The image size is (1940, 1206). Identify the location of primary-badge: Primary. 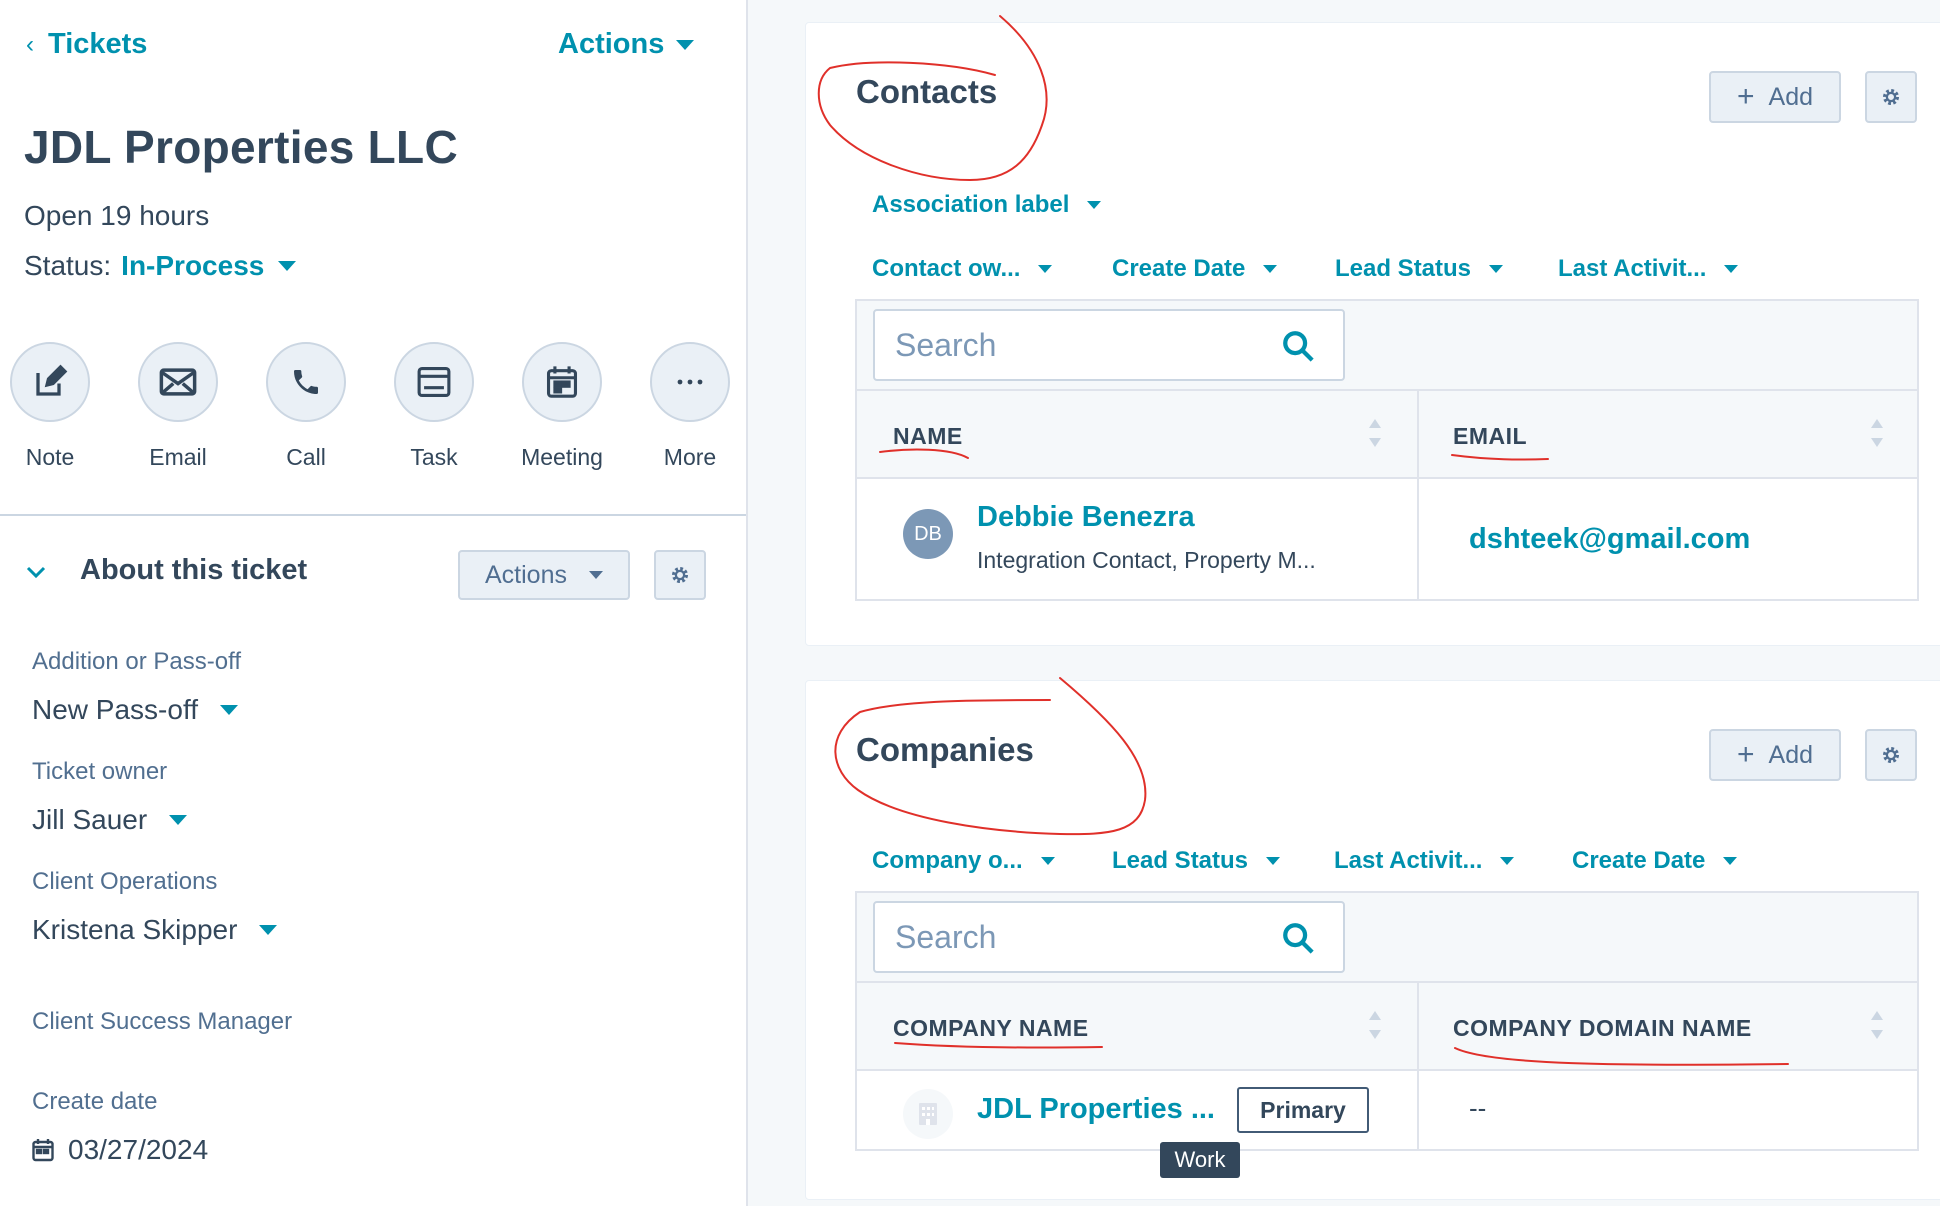
(1303, 1110).